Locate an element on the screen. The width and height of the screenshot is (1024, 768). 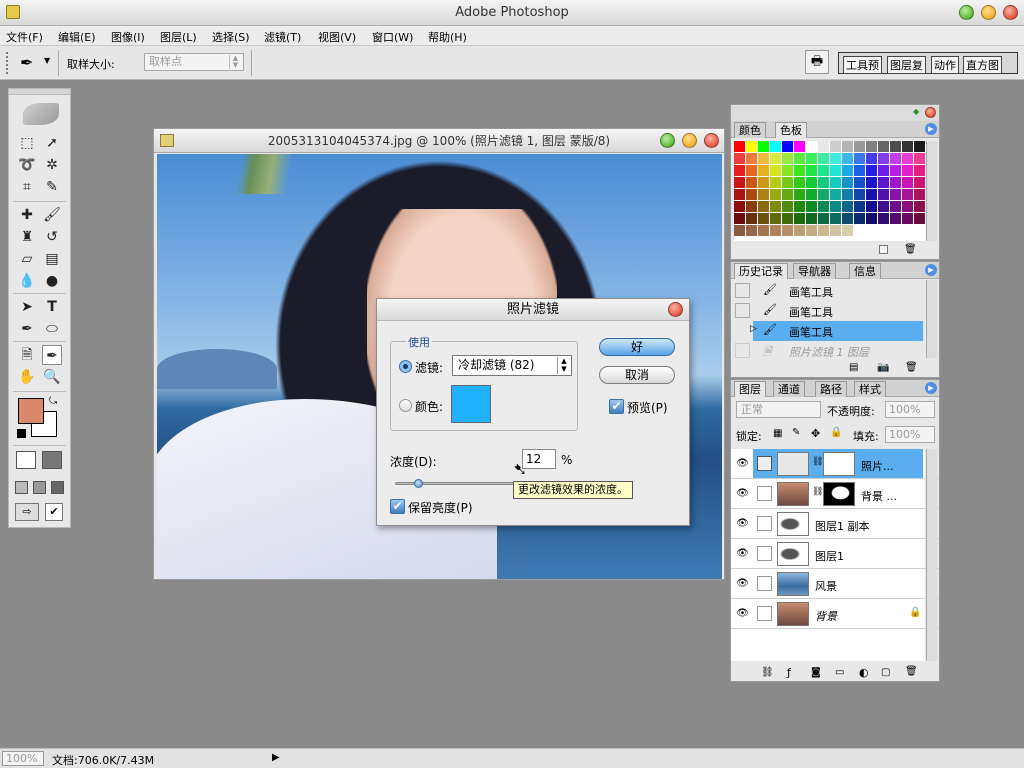
zoom-tool-icon: 🔍 is located at coordinates (52, 377).